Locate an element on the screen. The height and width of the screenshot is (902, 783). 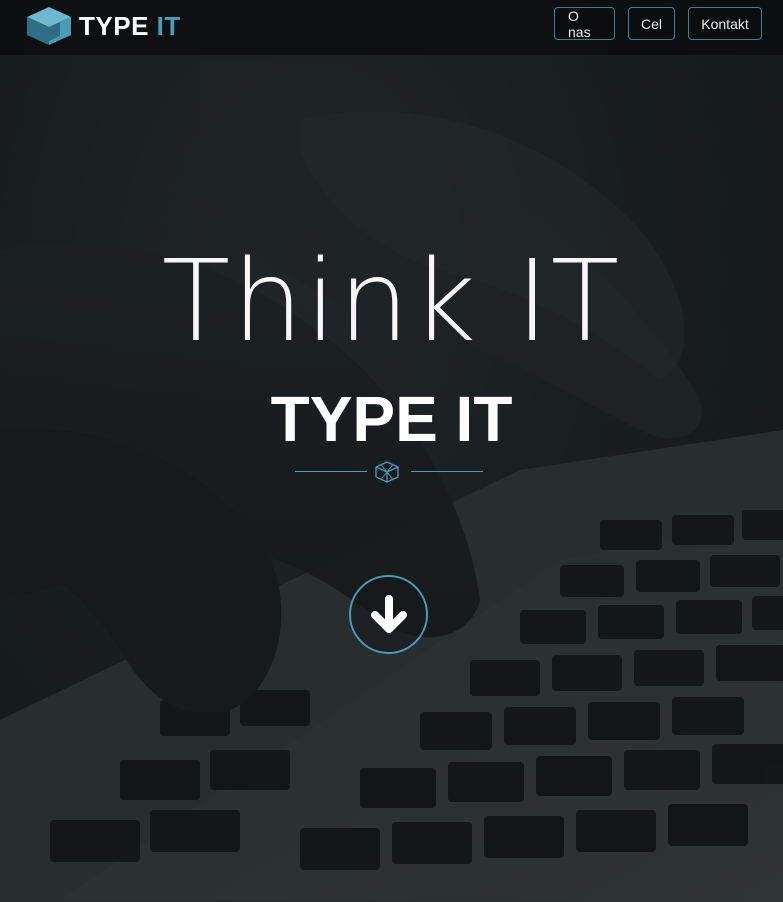
cube-outline-icon is located at coordinates (387, 472).